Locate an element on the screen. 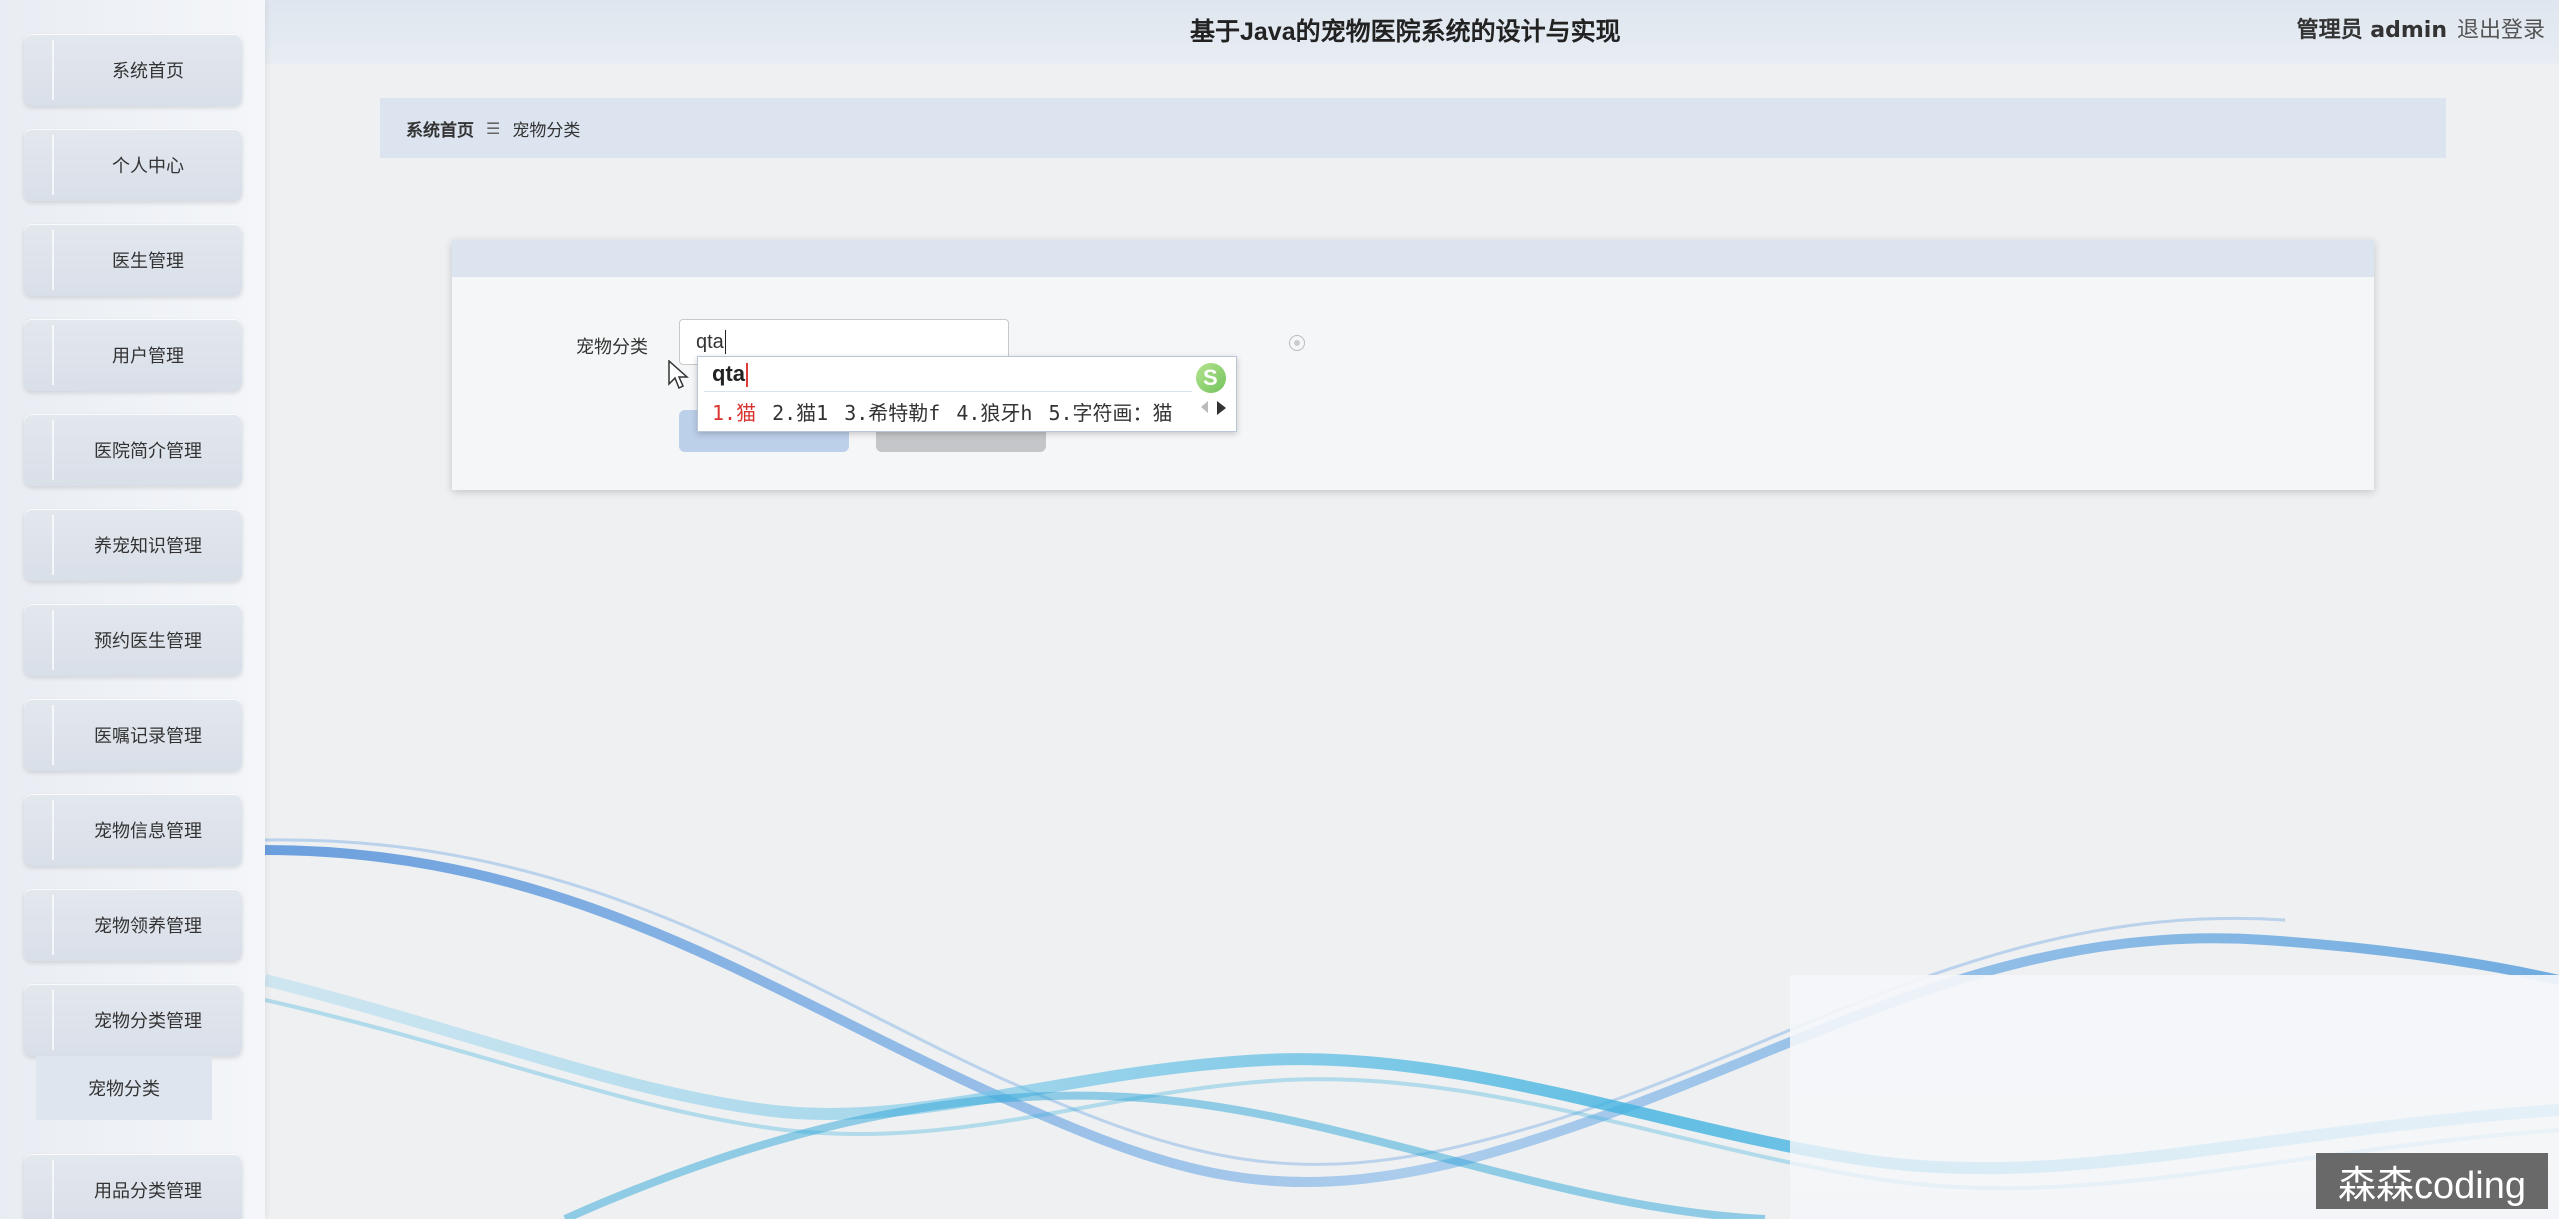 The height and width of the screenshot is (1219, 2559). sidebar-item-label: 用品分类管理 is located at coordinates (148, 1191).